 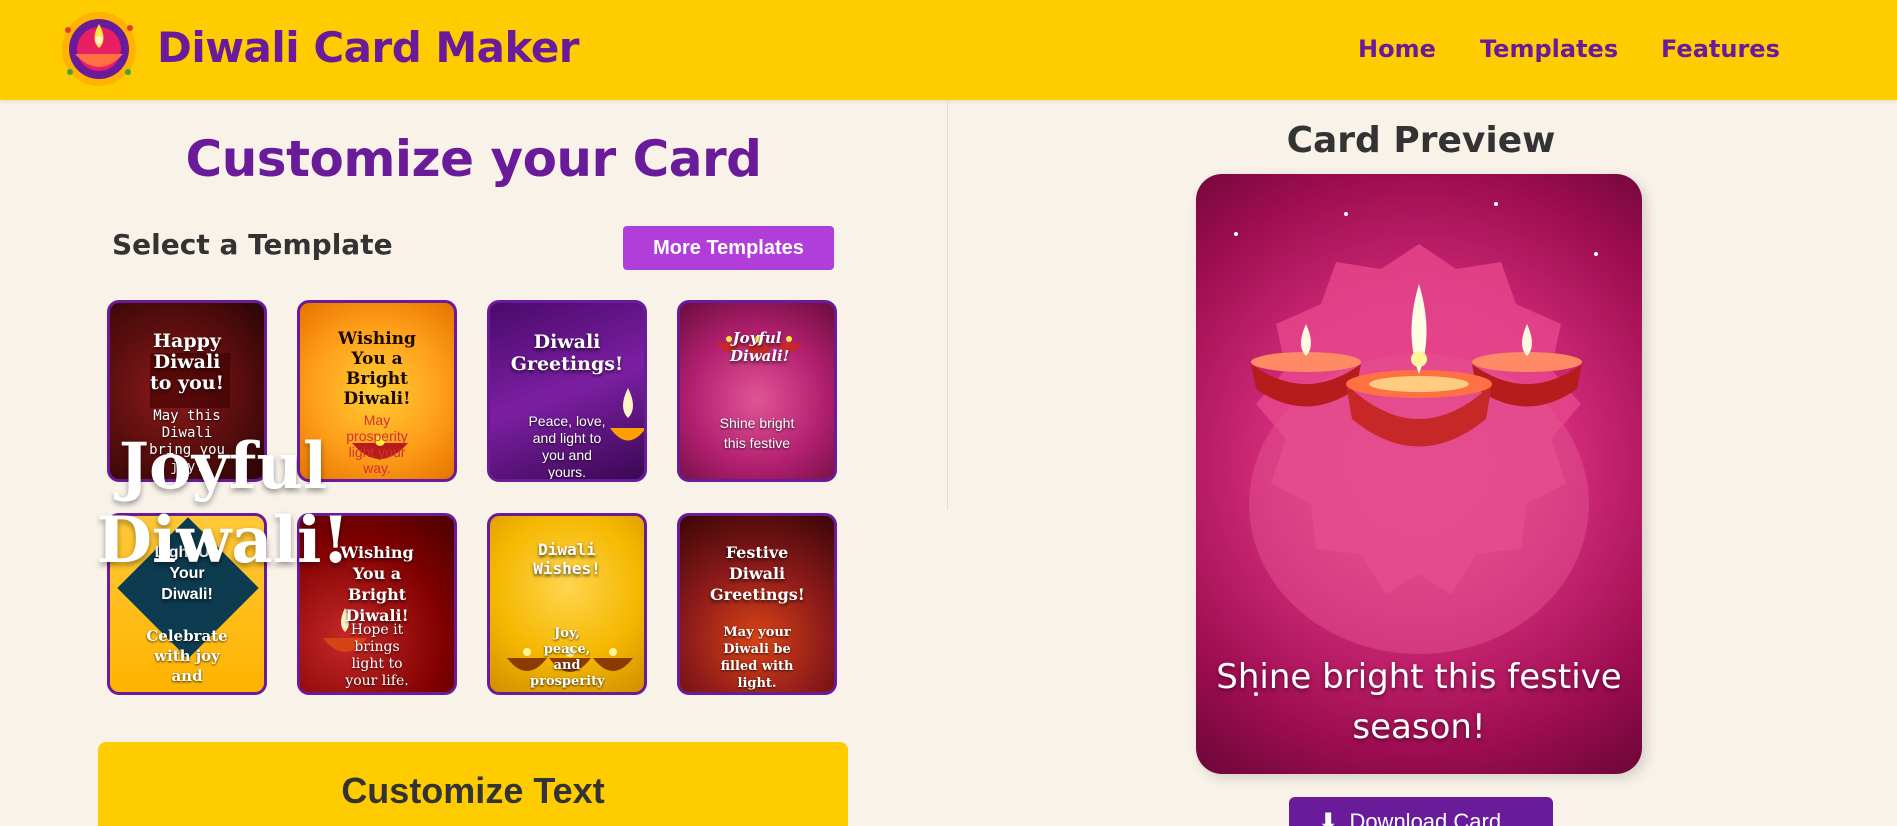 What do you see at coordinates (187, 656) in the screenshot?
I see `template-message: Celebrate with joy and` at bounding box center [187, 656].